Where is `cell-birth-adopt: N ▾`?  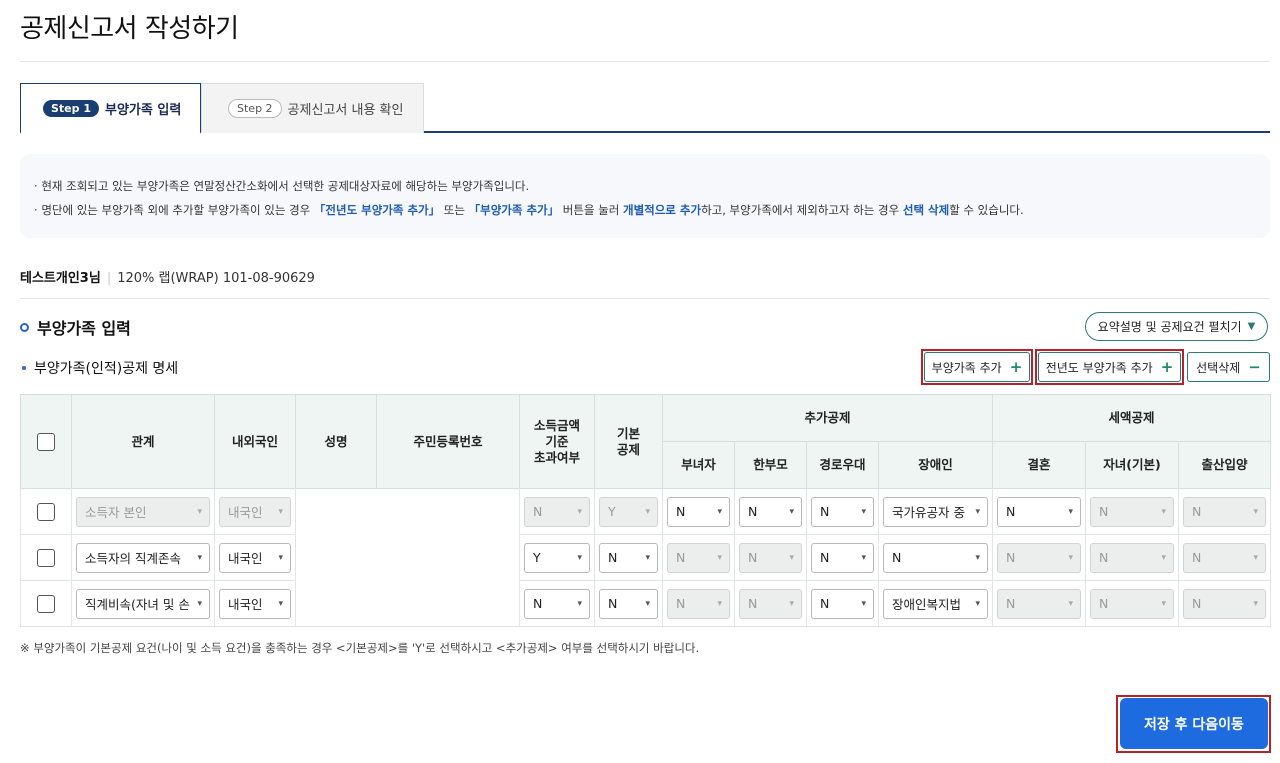
cell-birth-adopt: N ▾ is located at coordinates (1225, 603).